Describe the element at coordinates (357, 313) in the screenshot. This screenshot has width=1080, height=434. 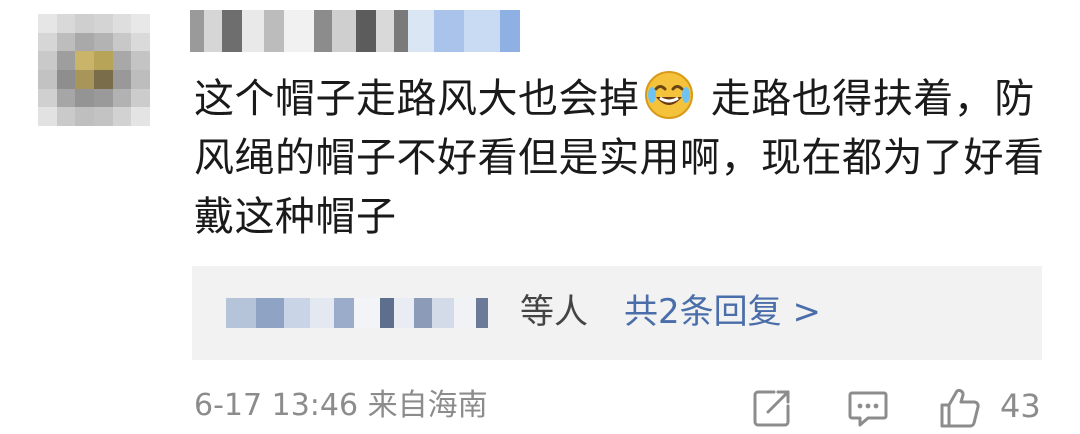
I see `reply-usernames` at that location.